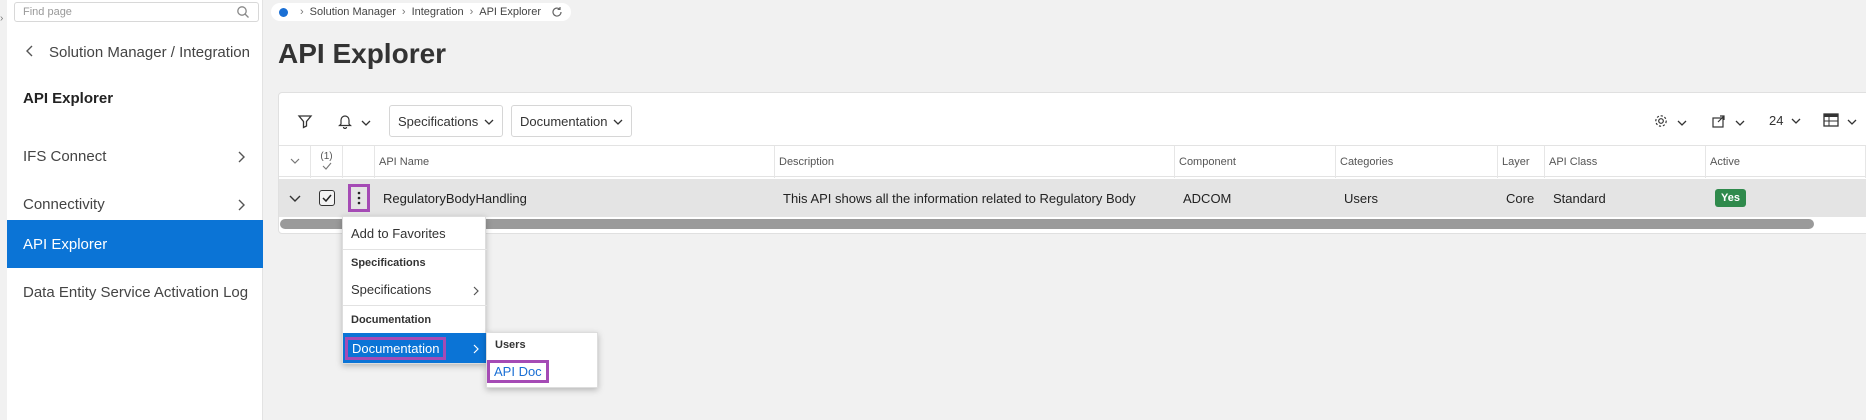 Image resolution: width=1866 pixels, height=420 pixels. What do you see at coordinates (388, 263) in the screenshot?
I see `menu-section-header-specifications: Specifications` at bounding box center [388, 263].